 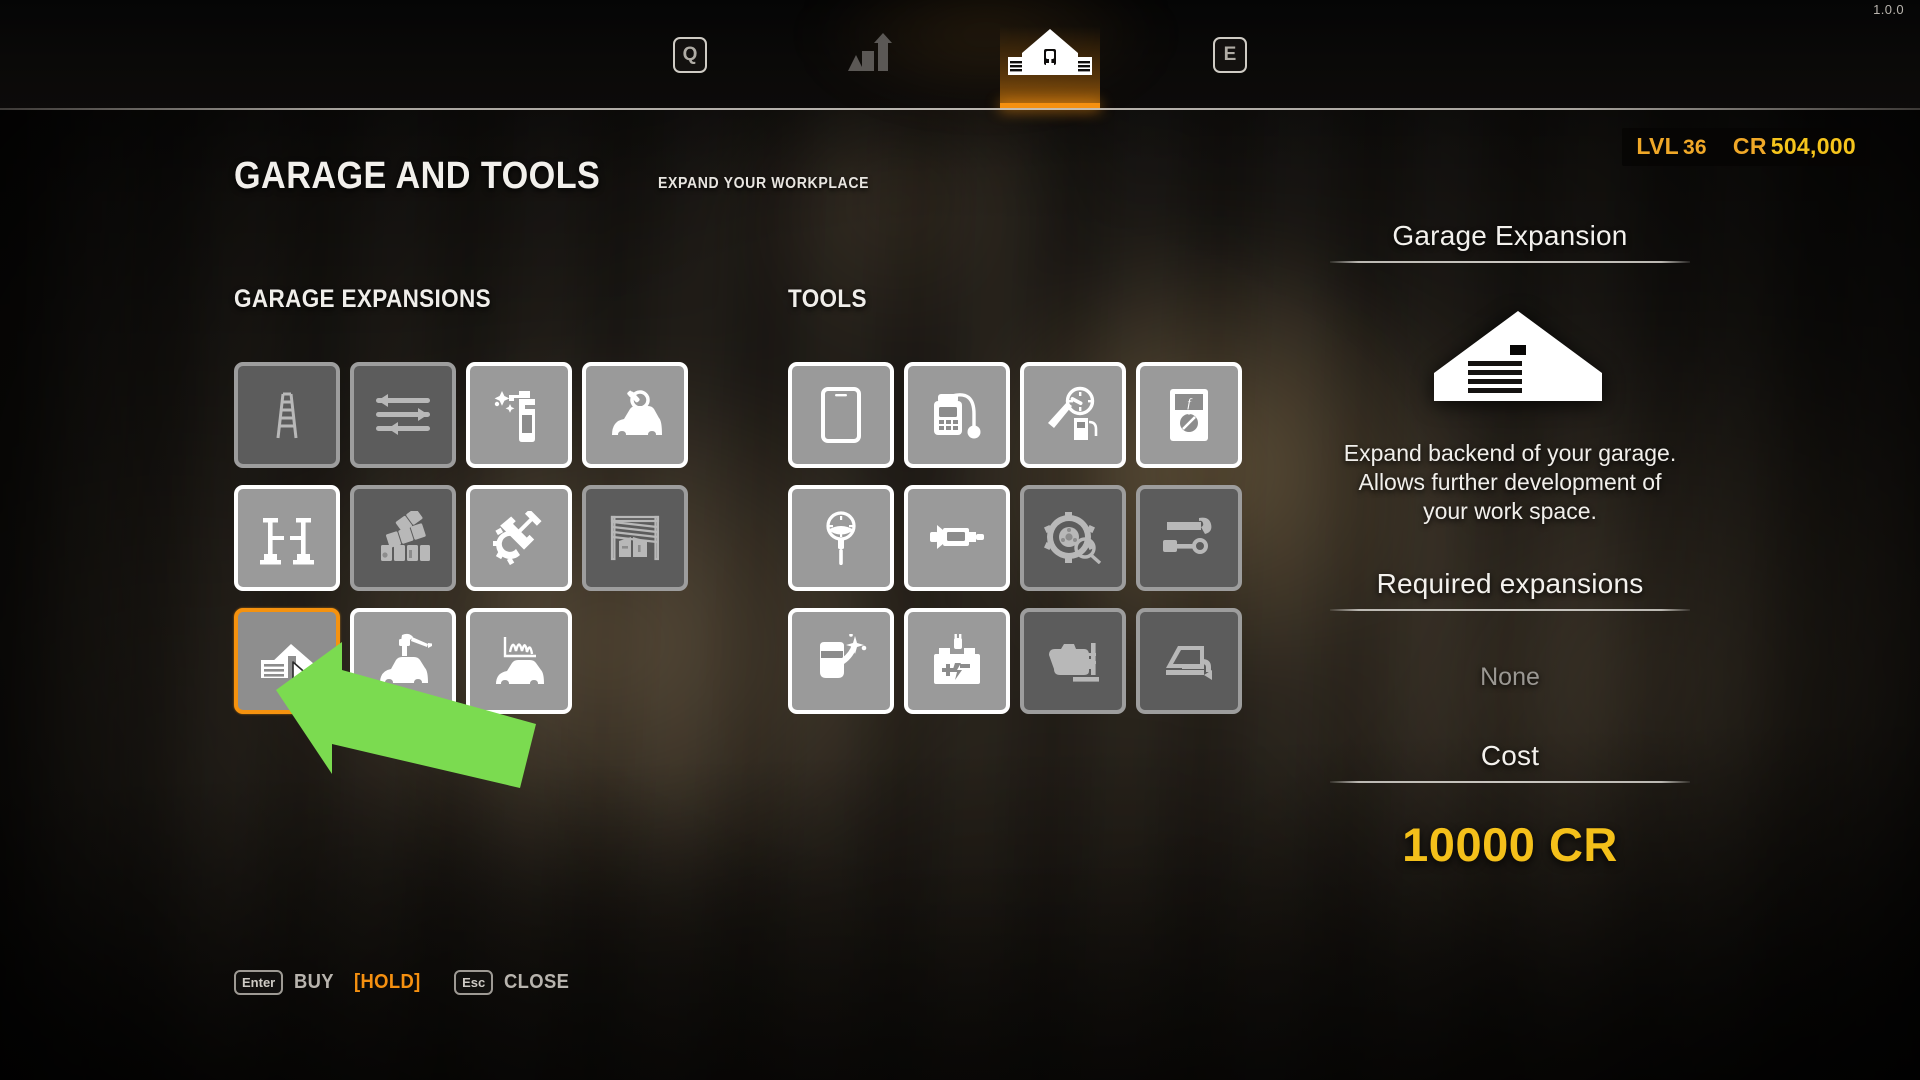 What do you see at coordinates (363, 299) in the screenshot?
I see `garage-expansions-header: GARAGE EXPANSIONS` at bounding box center [363, 299].